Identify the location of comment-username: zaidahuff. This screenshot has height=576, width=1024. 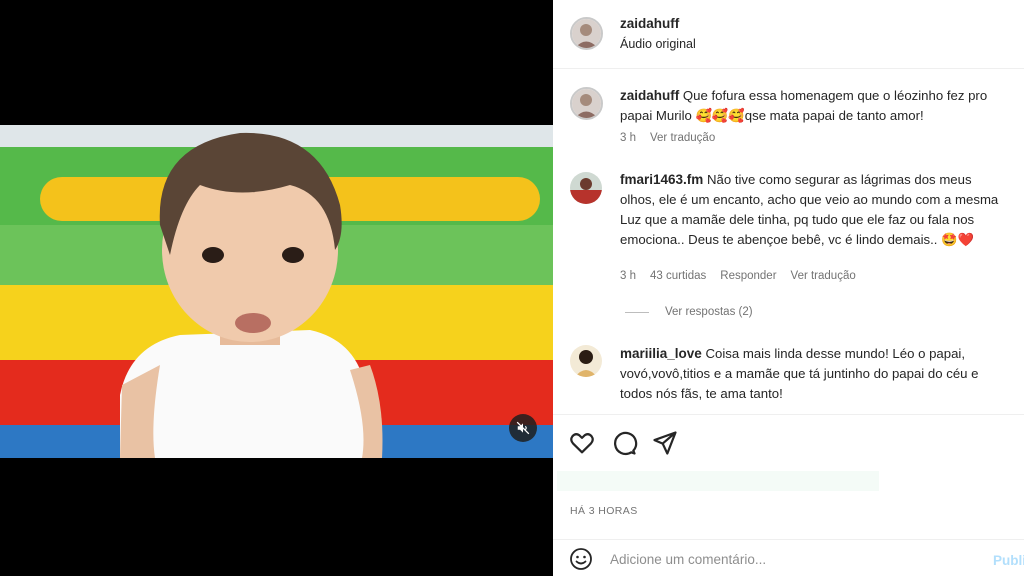
(649, 95).